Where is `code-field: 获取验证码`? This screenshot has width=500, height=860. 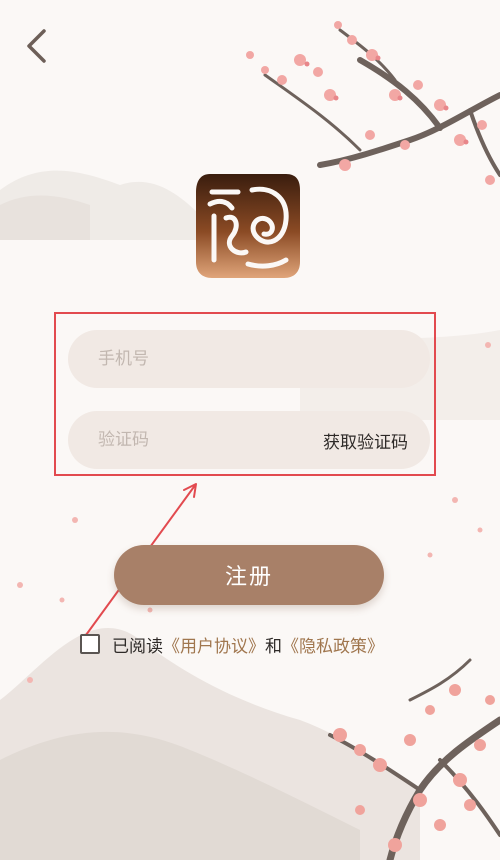 code-field: 获取验证码 is located at coordinates (249, 440).